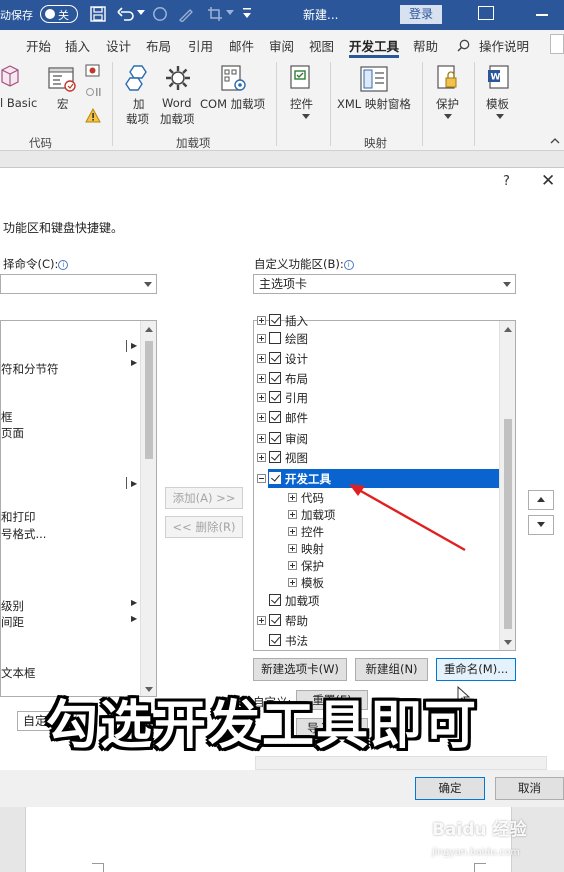 The height and width of the screenshot is (872, 564). What do you see at coordinates (506, 181) in the screenshot?
I see `help-button: ?` at bounding box center [506, 181].